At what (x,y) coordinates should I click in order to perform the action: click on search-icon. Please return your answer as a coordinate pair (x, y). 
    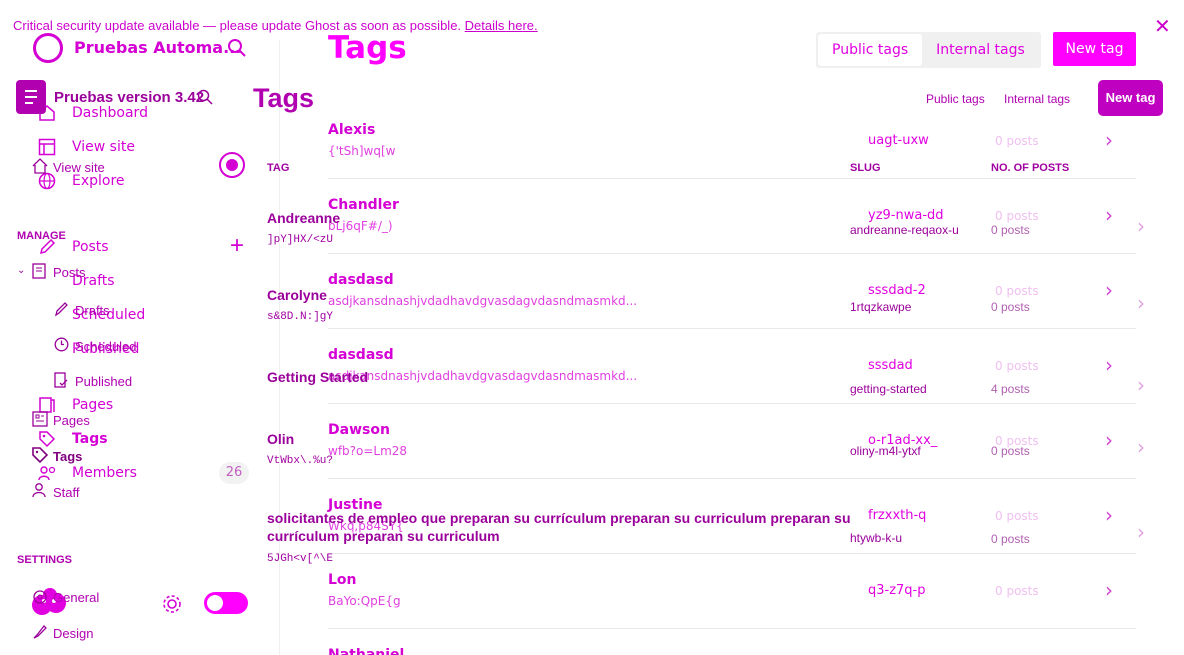
    Looking at the image, I should click on (237, 48).